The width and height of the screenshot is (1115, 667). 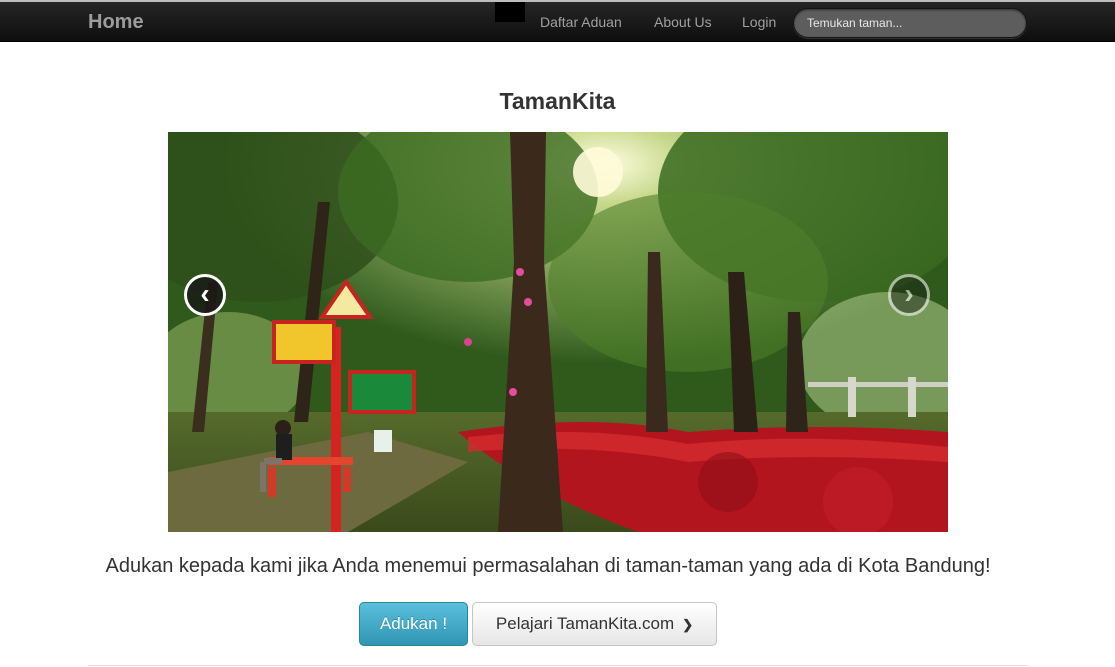 What do you see at coordinates (558, 665) in the screenshot?
I see `divider` at bounding box center [558, 665].